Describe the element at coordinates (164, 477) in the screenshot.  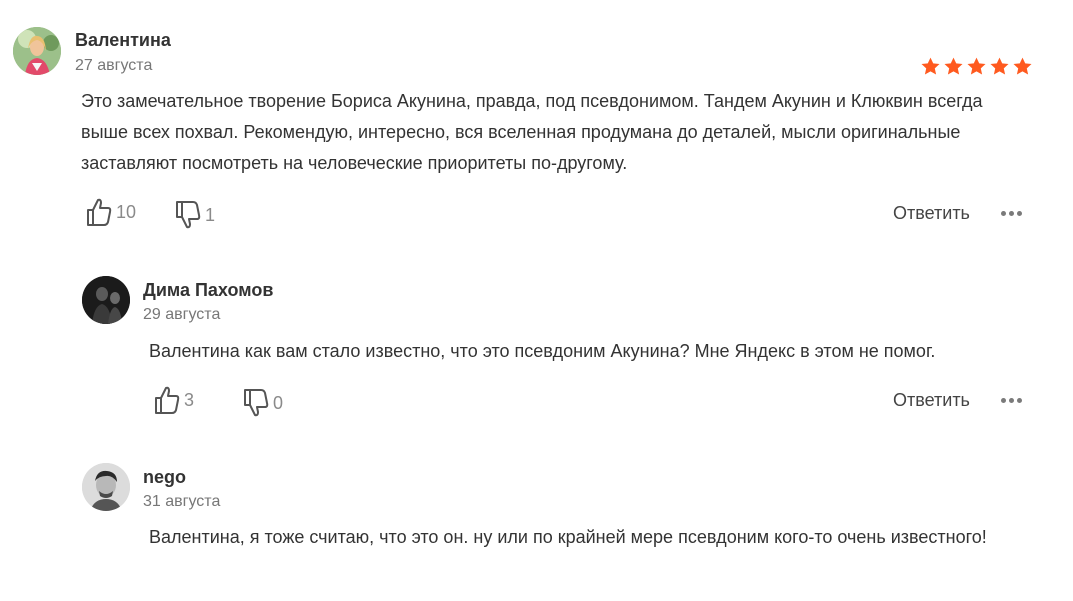
I see `author-name: nego` at that location.